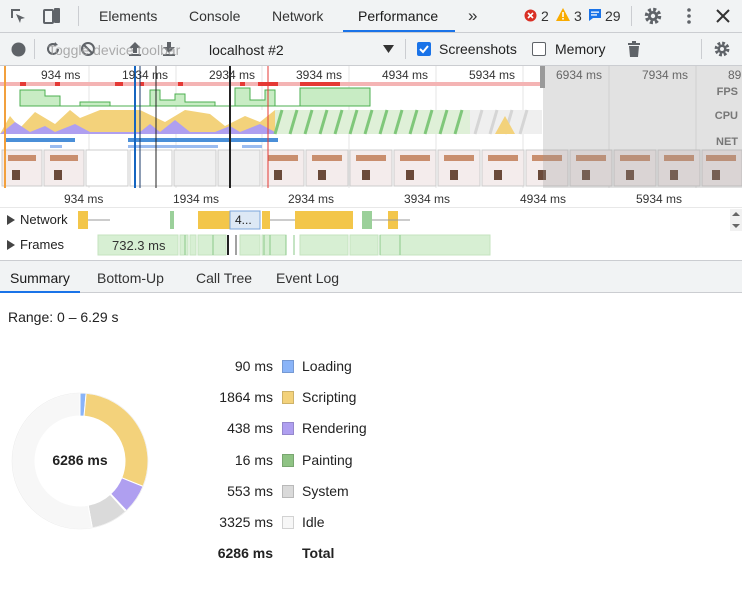 This screenshot has height=591, width=742. Describe the element at coordinates (246, 522) in the screenshot. I see `legend-value: 3325 ms` at that location.